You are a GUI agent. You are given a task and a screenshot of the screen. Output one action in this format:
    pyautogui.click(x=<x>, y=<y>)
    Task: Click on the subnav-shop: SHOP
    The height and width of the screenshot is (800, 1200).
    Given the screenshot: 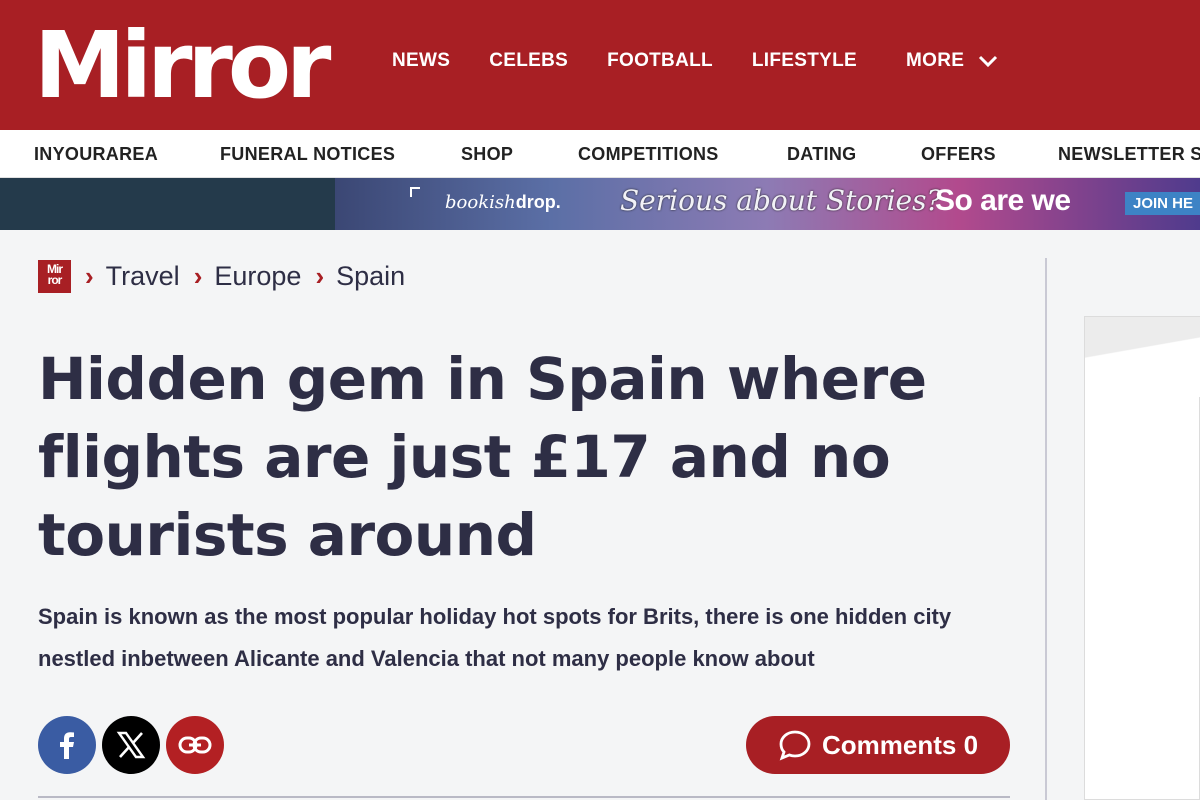 What is the action you would take?
    pyautogui.click(x=487, y=154)
    